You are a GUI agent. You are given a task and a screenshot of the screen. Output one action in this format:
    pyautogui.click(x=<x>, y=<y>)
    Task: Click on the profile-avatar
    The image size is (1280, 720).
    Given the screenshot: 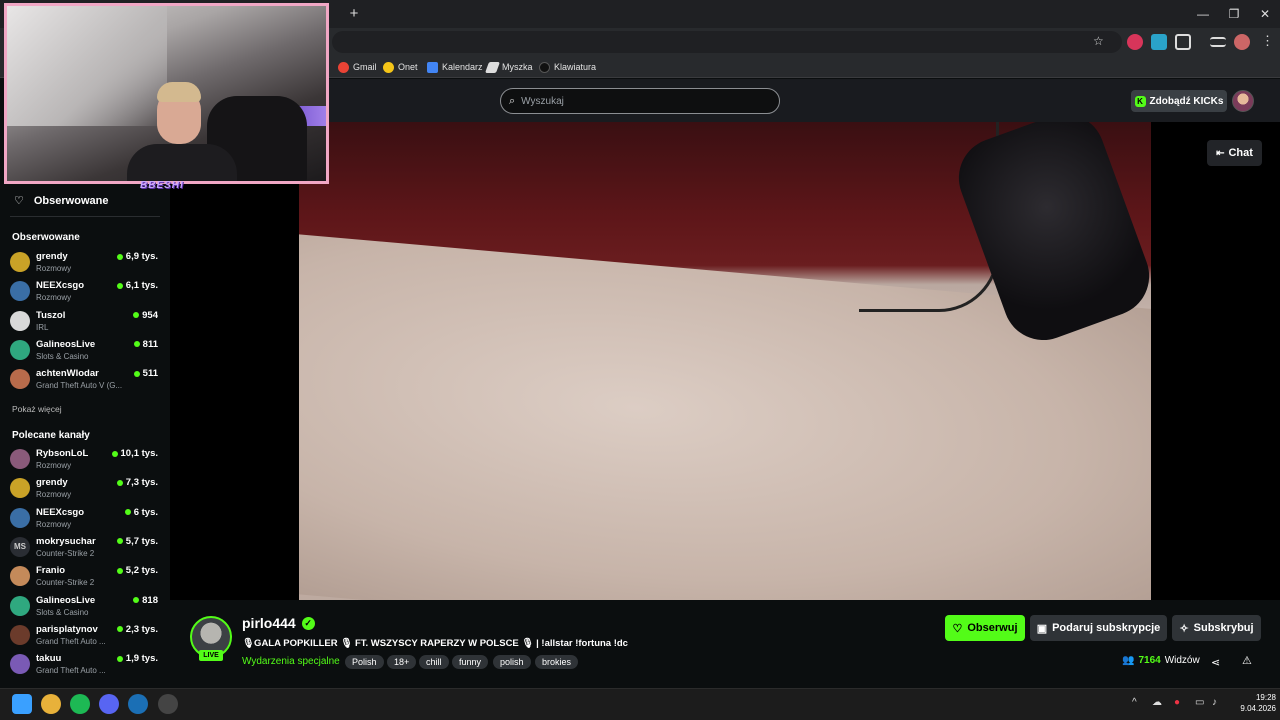 What is the action you would take?
    pyautogui.click(x=1242, y=42)
    